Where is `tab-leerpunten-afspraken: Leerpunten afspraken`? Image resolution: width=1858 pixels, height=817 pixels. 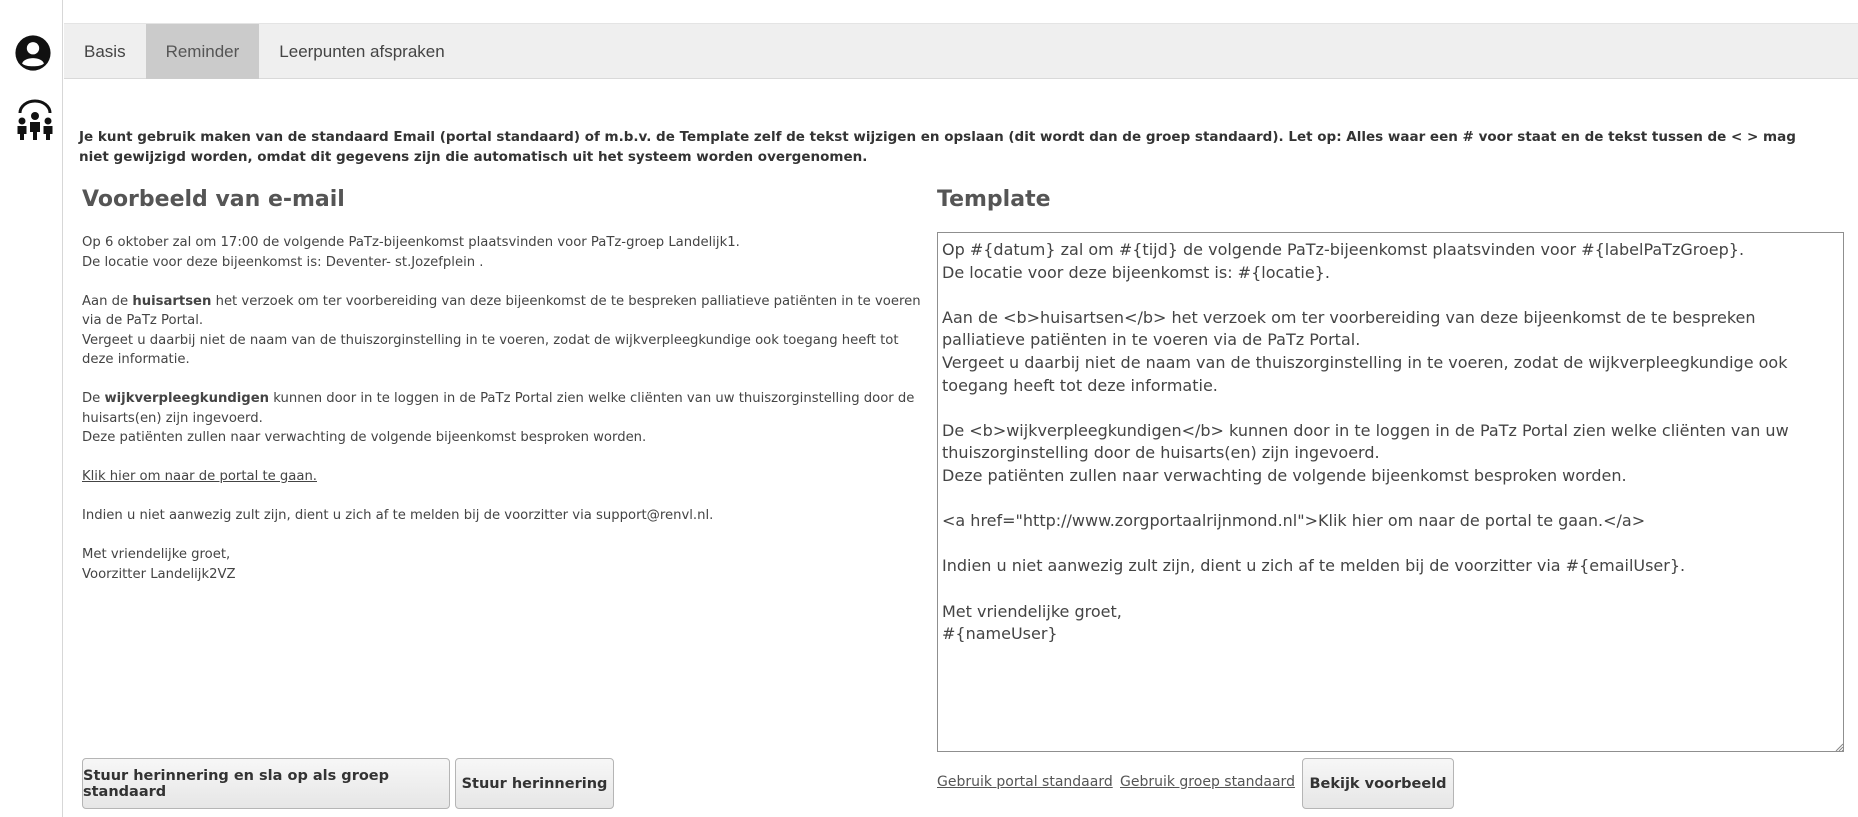 tab-leerpunten-afspraken: Leerpunten afspraken is located at coordinates (361, 51).